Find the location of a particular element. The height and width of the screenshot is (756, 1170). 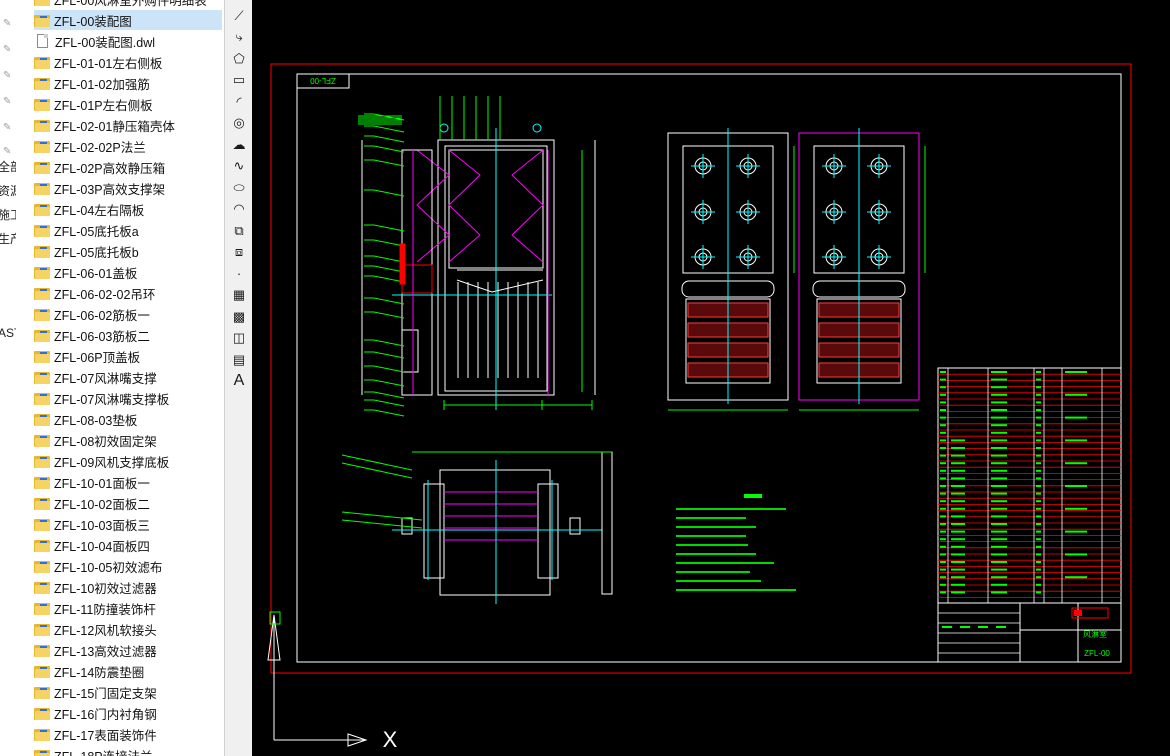

nav-item-label: 全部 is located at coordinates (8, 166).